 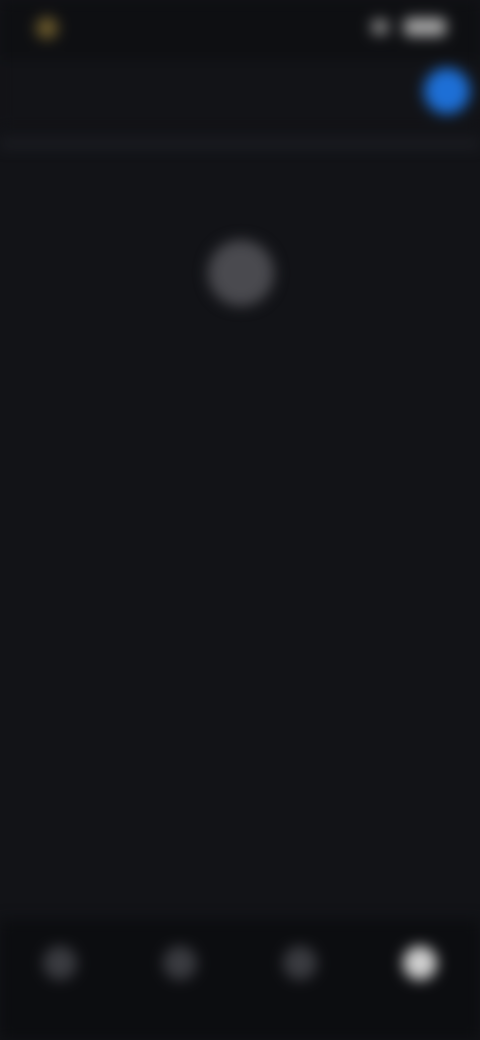 What do you see at coordinates (300, 981) in the screenshot?
I see `nav-item-library` at bounding box center [300, 981].